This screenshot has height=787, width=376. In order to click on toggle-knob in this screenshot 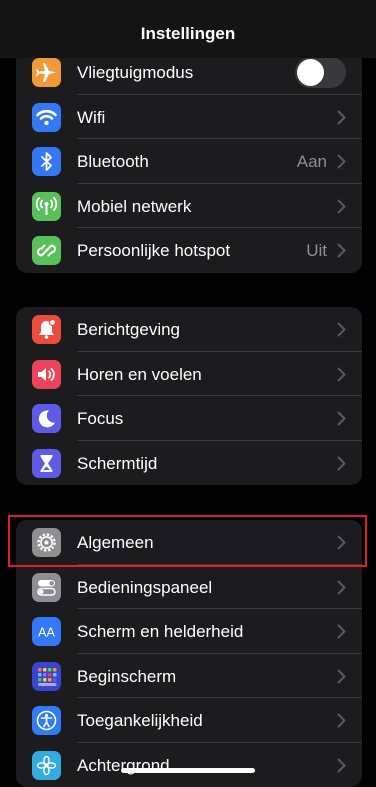, I will do `click(310, 72)`.